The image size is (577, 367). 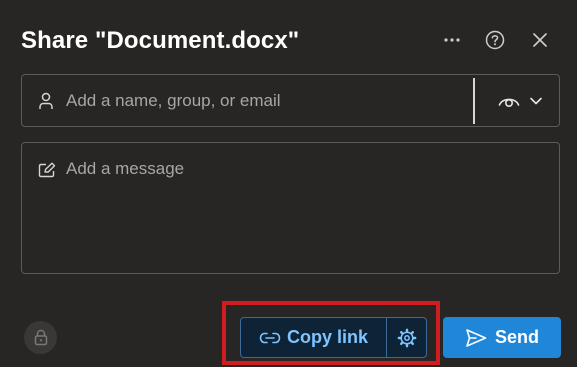 I want to click on close-icon, so click(x=540, y=40).